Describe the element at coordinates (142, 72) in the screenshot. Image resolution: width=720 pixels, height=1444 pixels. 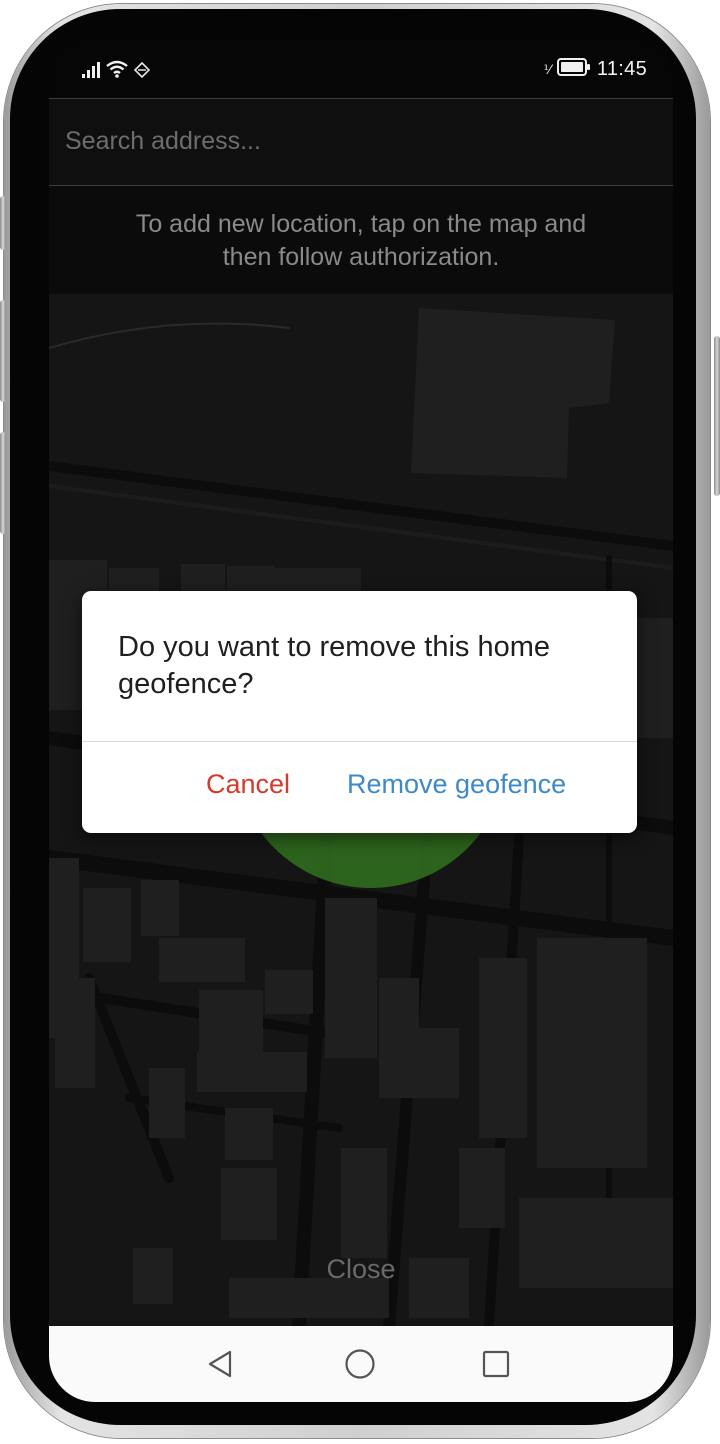
I see `data-saver-icon` at that location.